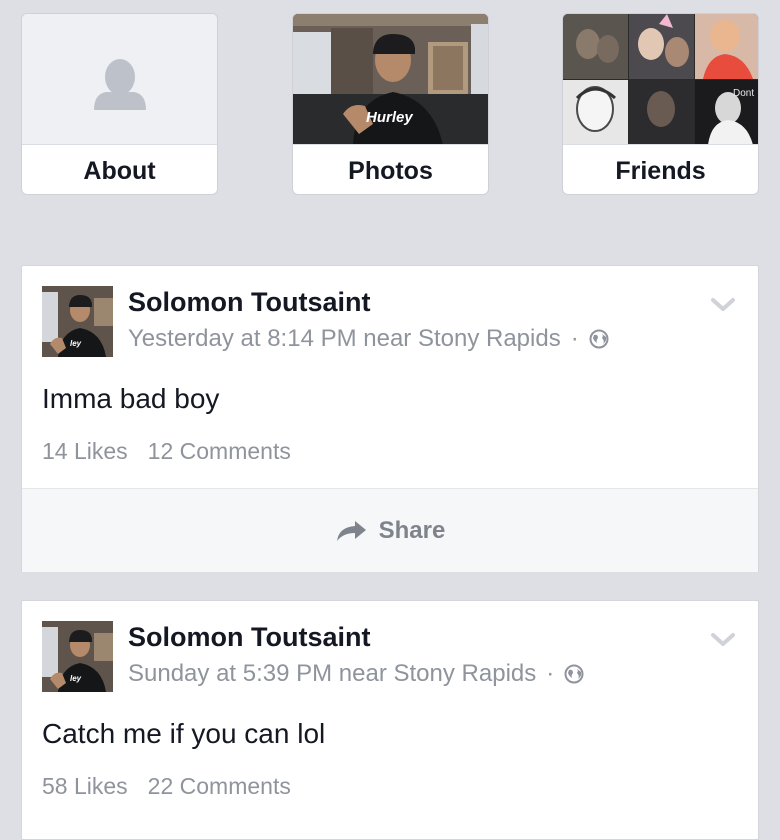 This screenshot has width=780, height=840. I want to click on post-text: Catch me if you can lol, so click(184, 733).